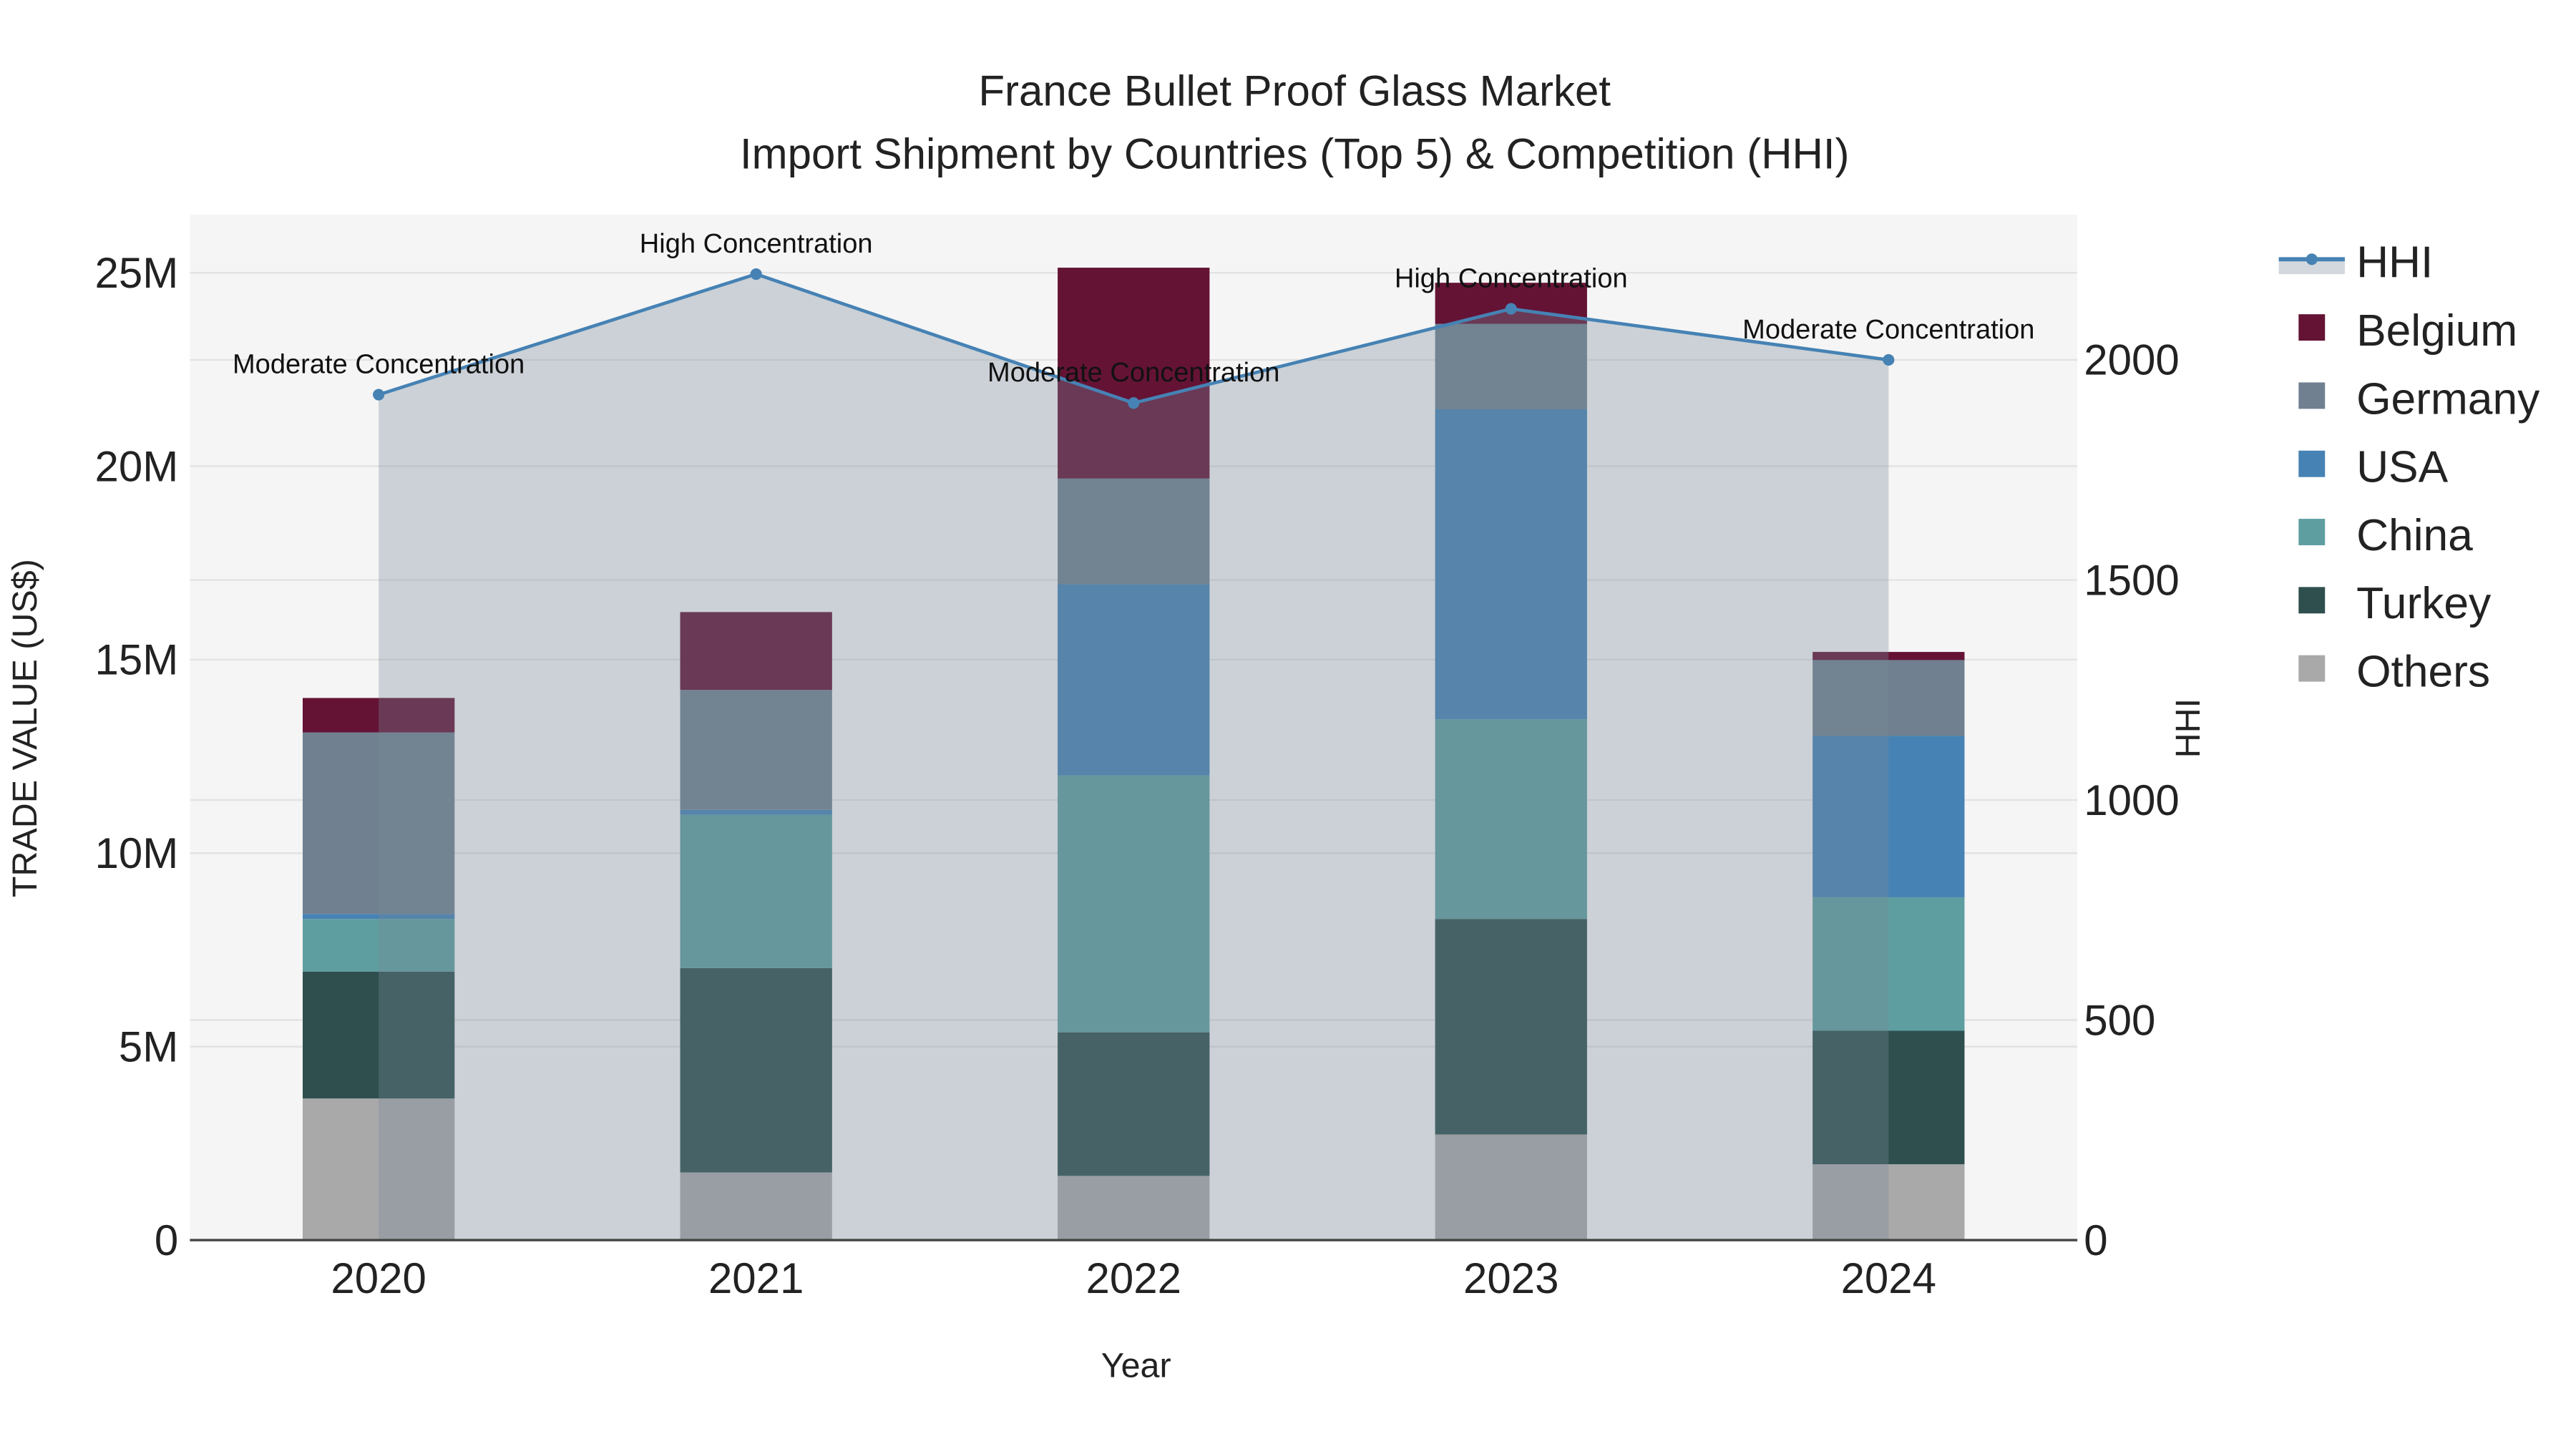 Image resolution: width=2576 pixels, height=1449 pixels. I want to click on y-tick-label: 10M, so click(137, 853).